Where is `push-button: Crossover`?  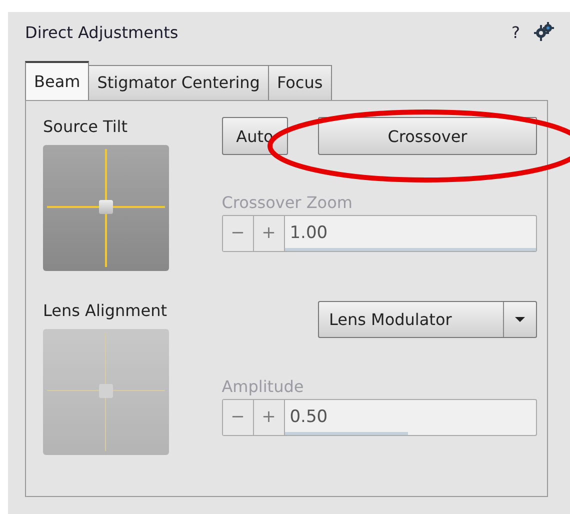 push-button: Crossover is located at coordinates (427, 136).